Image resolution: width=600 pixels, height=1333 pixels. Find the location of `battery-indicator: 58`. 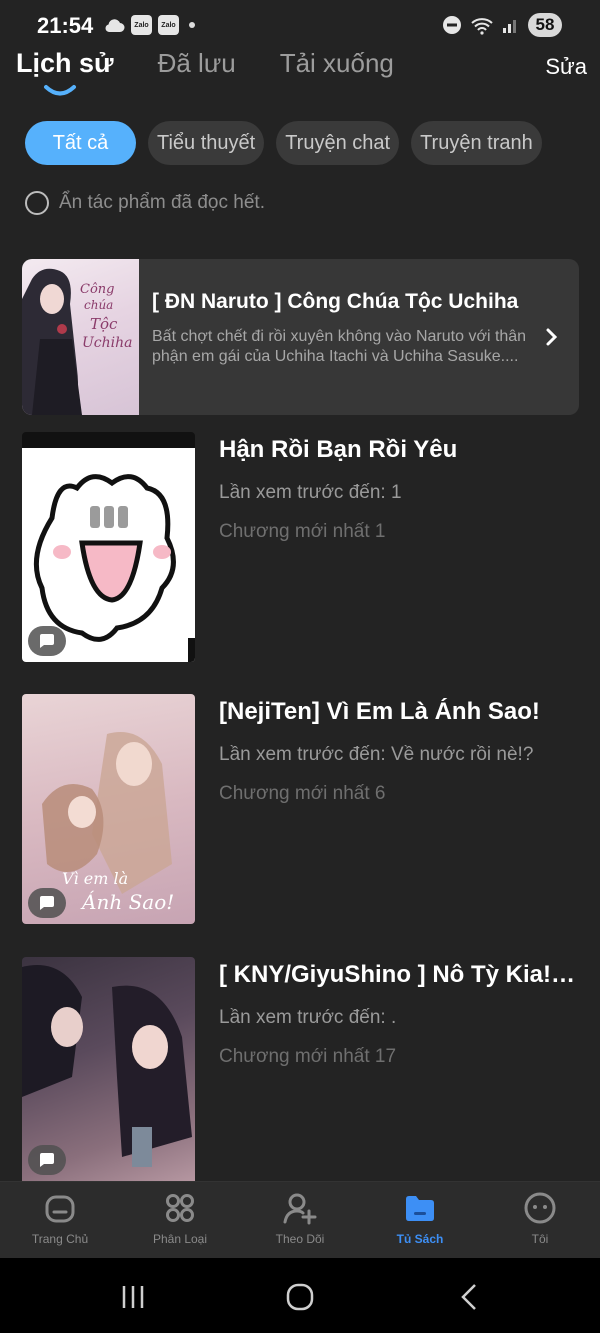

battery-indicator: 58 is located at coordinates (545, 25).